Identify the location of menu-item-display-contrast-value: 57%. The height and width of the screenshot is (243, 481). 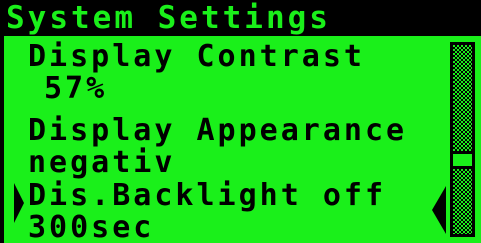
(76, 88).